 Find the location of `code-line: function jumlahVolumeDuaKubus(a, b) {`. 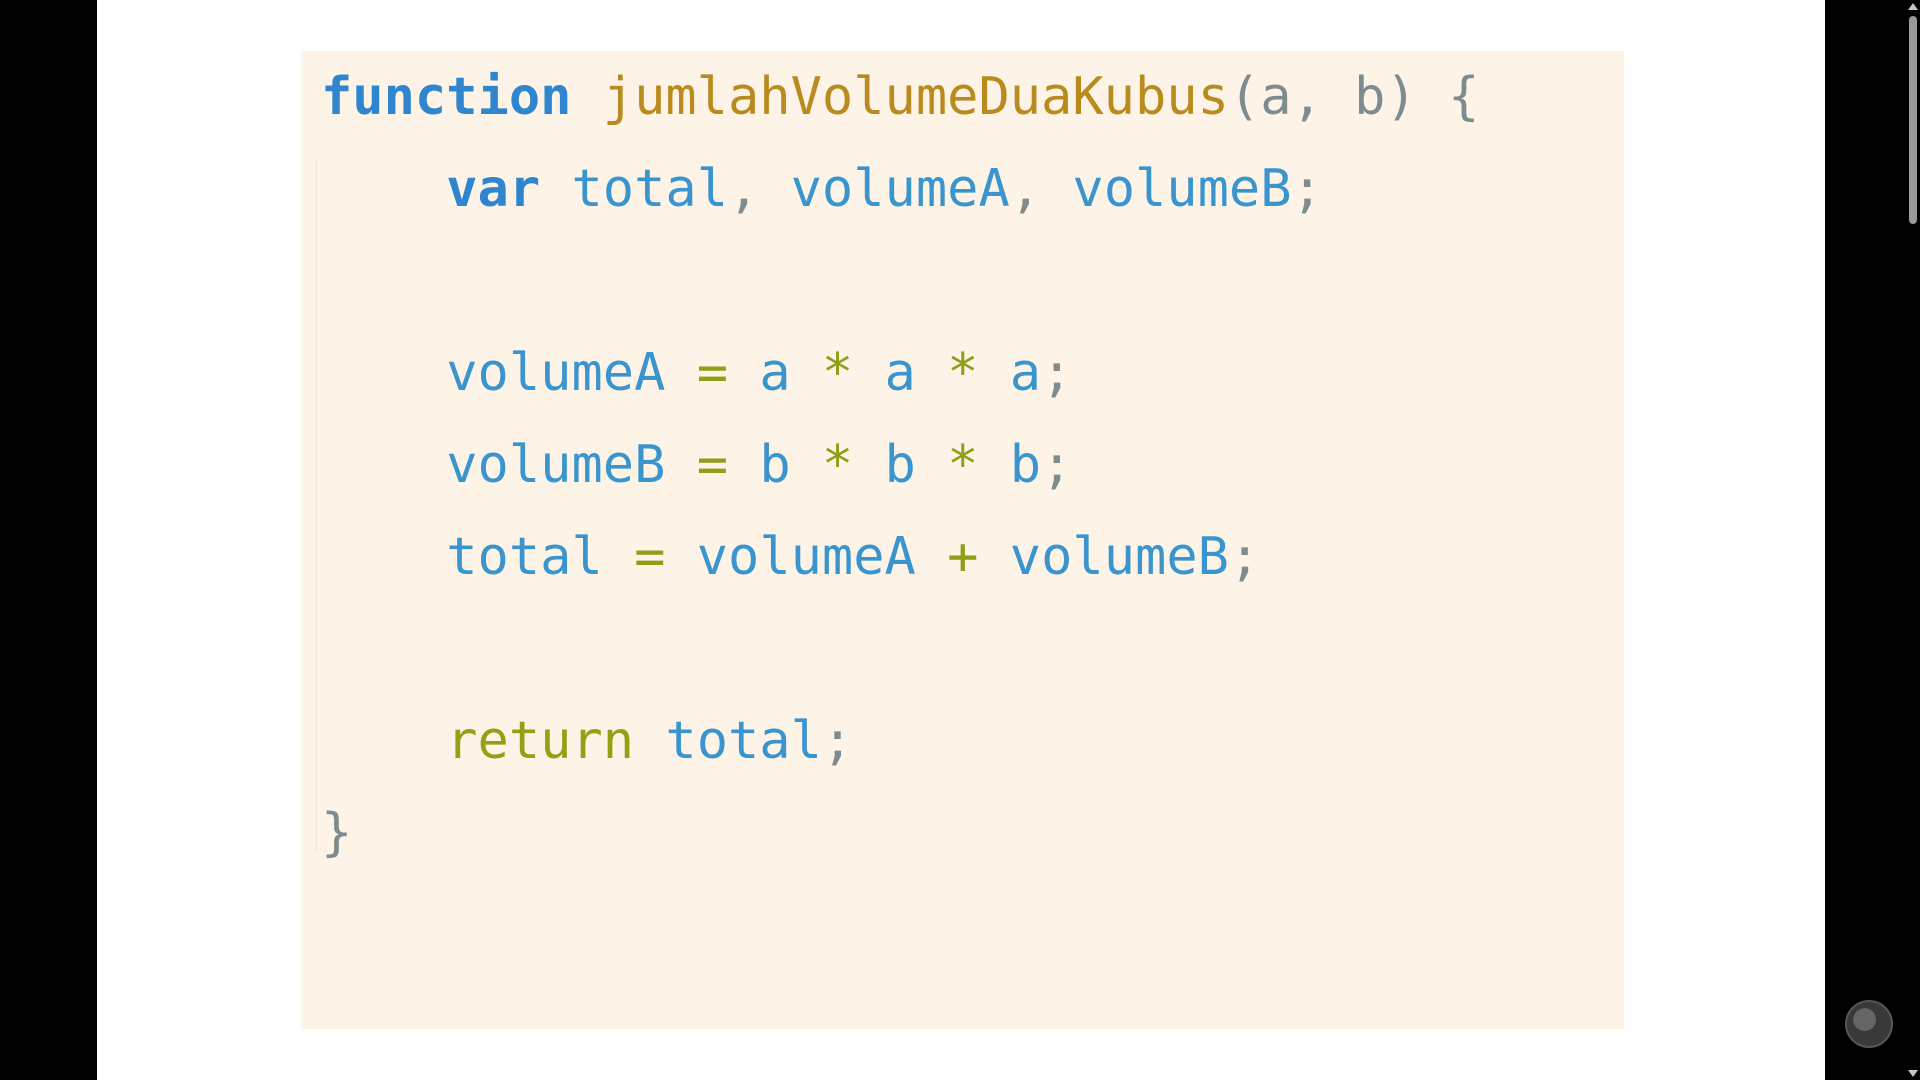

code-line: function jumlahVolumeDuaKubus(a, b) { is located at coordinates (900, 97).